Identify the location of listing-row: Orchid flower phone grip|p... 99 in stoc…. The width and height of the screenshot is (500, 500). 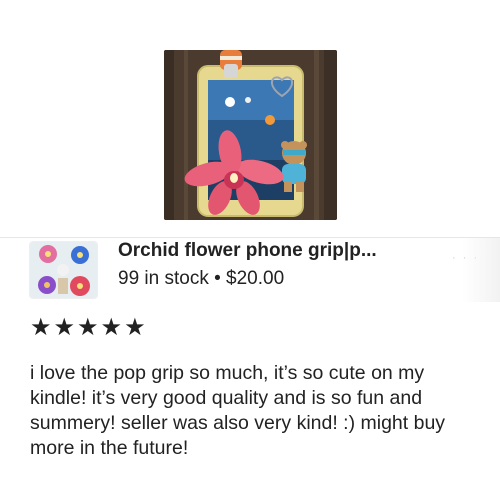
(262, 270).